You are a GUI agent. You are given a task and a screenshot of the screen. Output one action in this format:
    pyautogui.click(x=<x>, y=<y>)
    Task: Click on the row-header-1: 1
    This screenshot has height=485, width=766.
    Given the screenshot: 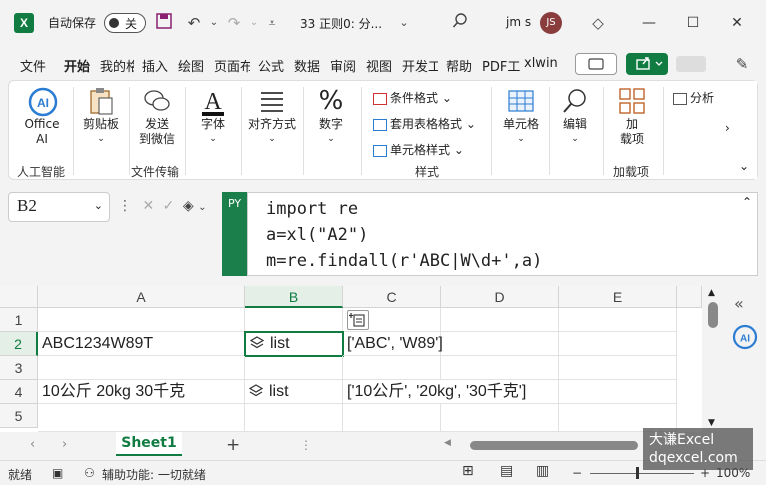 What is the action you would take?
    pyautogui.click(x=19, y=320)
    